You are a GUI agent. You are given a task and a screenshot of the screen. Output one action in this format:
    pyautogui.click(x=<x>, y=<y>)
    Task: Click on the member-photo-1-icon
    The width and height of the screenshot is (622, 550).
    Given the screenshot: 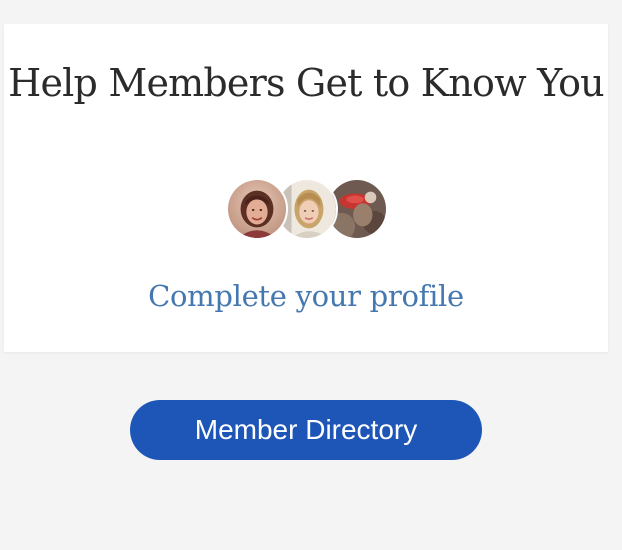 What is the action you would take?
    pyautogui.click(x=257, y=209)
    